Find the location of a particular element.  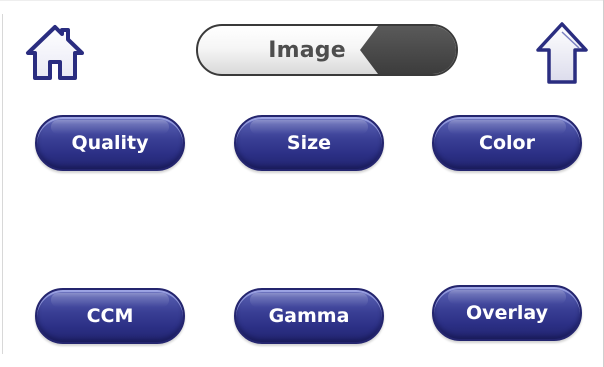

overlay-button-label: Overlay is located at coordinates (507, 313).